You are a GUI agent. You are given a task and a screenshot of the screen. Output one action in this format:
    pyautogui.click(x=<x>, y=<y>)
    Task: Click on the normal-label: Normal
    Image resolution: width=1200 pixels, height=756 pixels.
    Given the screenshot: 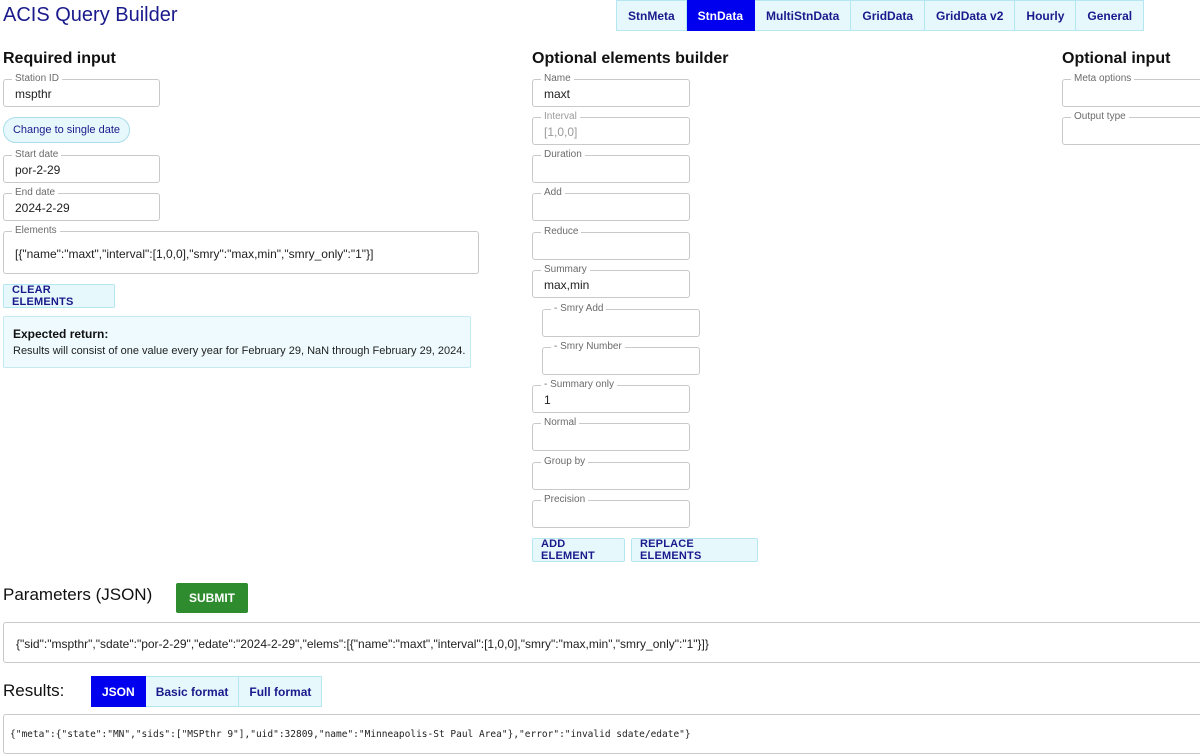 What is the action you would take?
    pyautogui.click(x=560, y=423)
    